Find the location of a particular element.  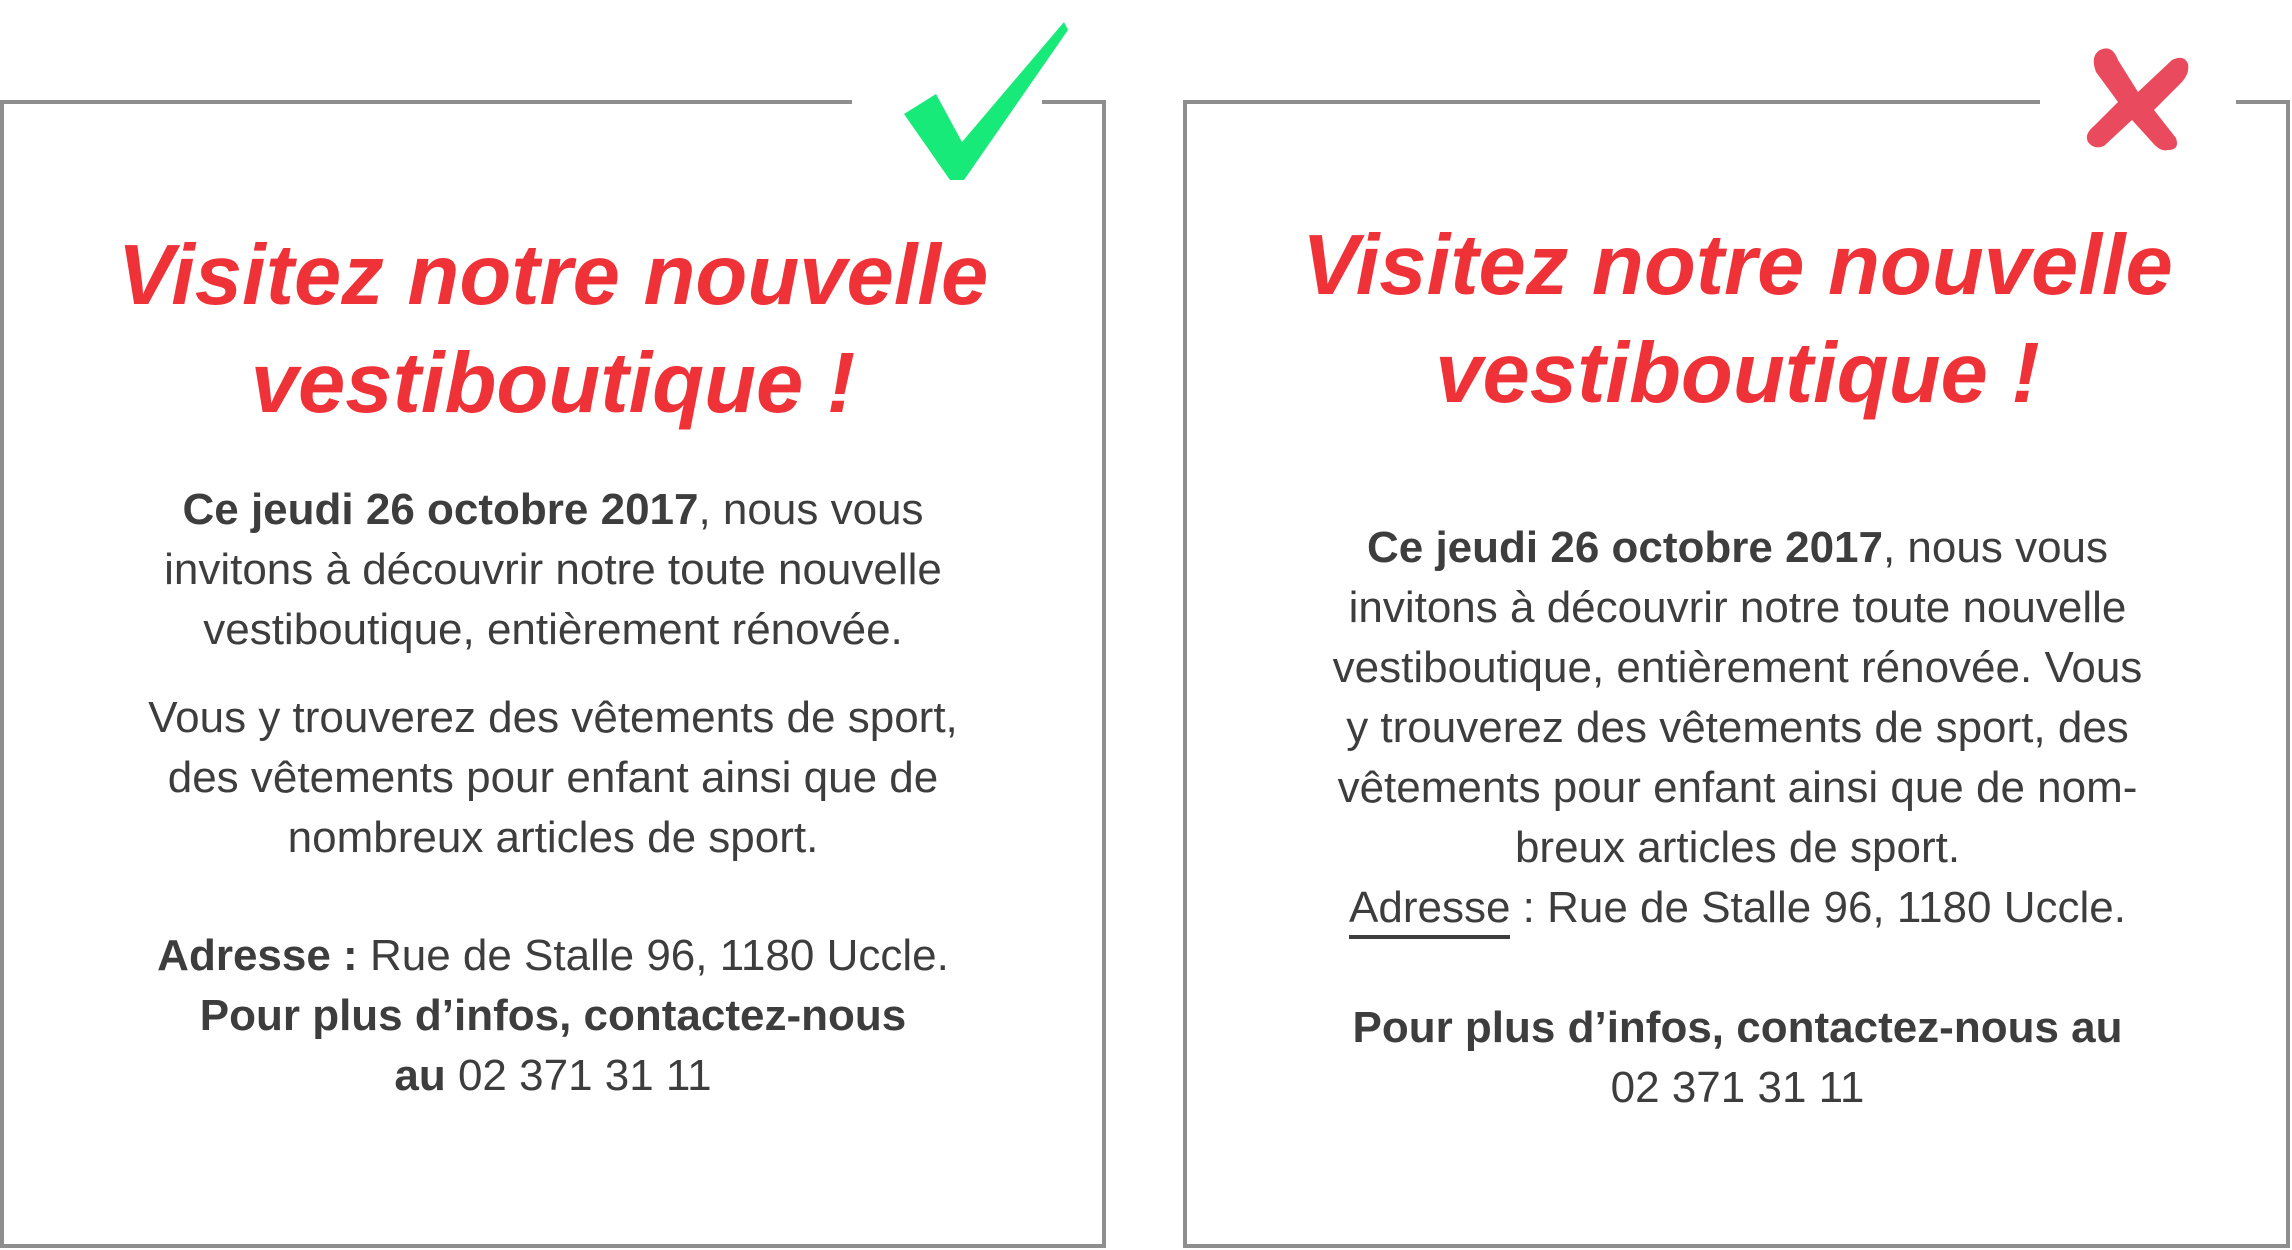

address-value: : Rue de Stalle 96, 1180 Uccle. is located at coordinates (1818, 907).